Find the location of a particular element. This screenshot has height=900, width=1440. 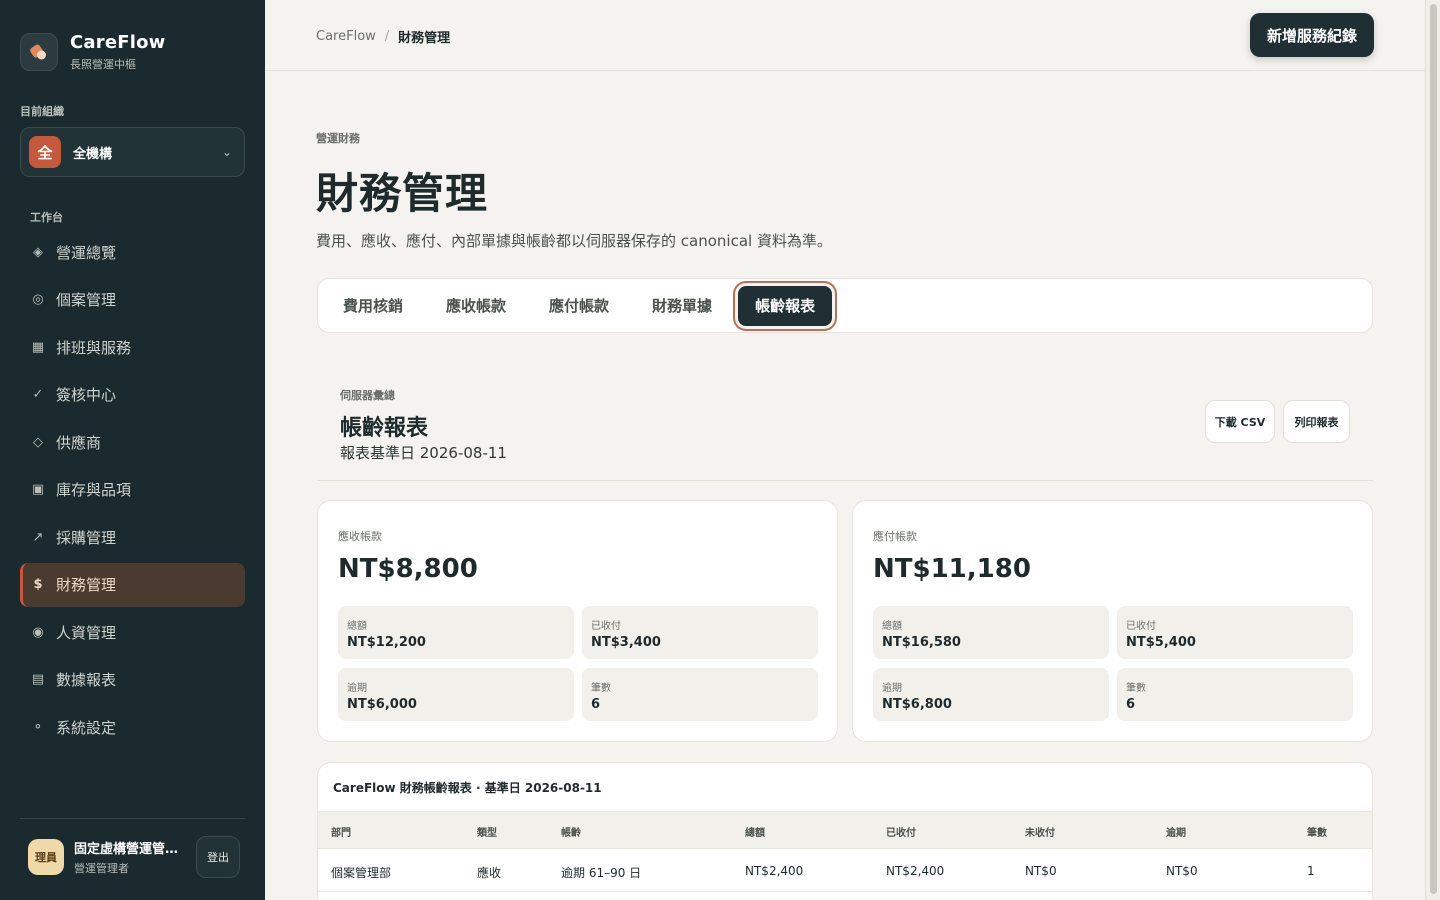

org-name: 全機構 is located at coordinates (93, 154).